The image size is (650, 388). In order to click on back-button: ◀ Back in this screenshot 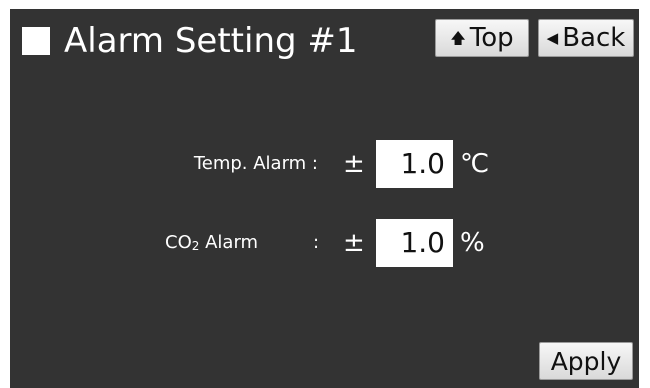, I will do `click(586, 38)`.